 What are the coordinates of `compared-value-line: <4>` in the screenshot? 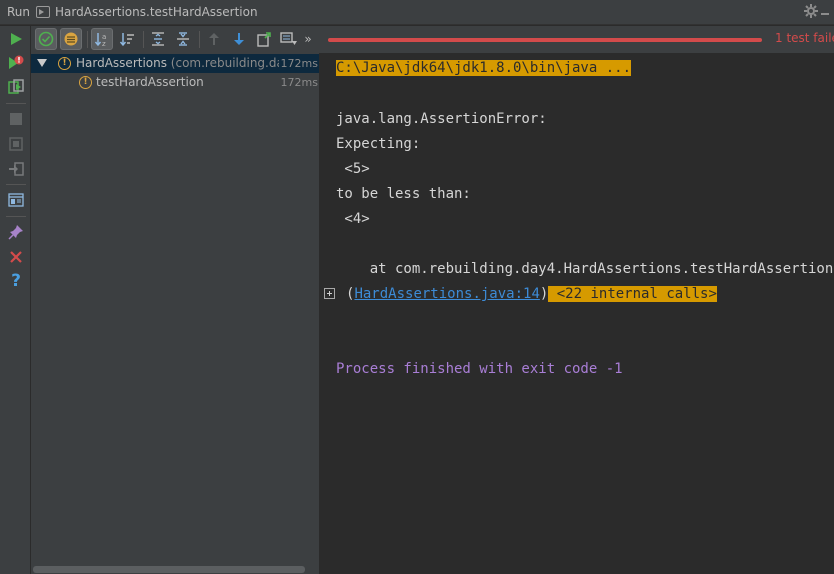 It's located at (353, 219).